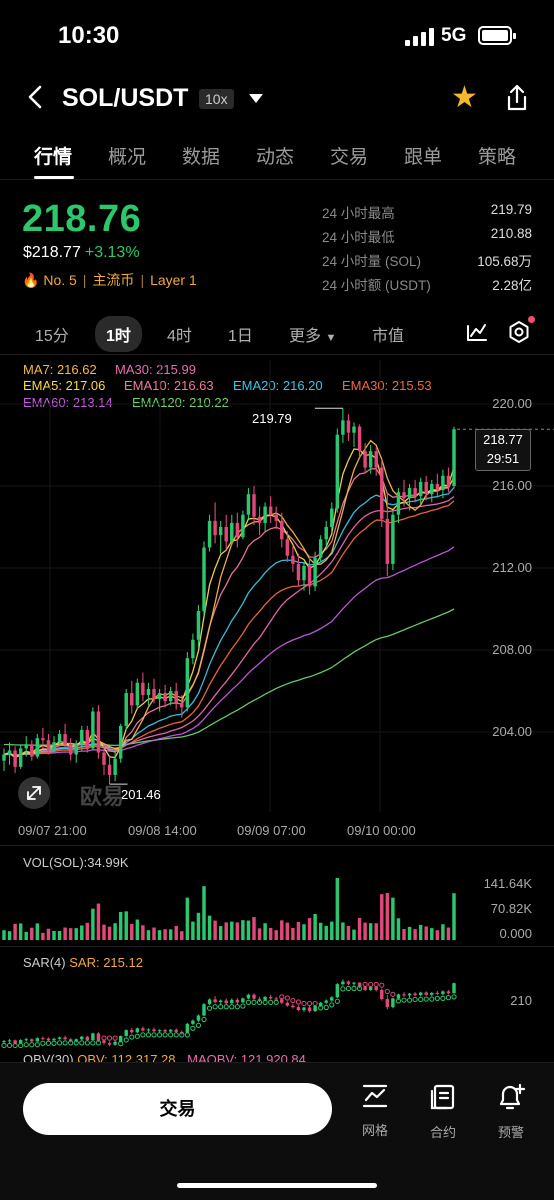 Image resolution: width=554 pixels, height=1200 pixels. Describe the element at coordinates (256, 98) in the screenshot. I see `chevron-down-icon` at that location.